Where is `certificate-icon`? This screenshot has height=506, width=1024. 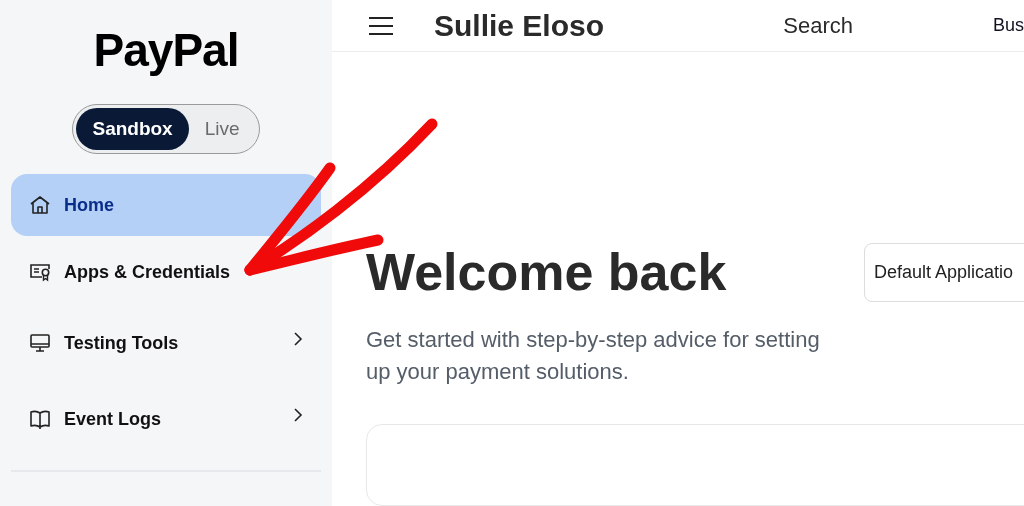
certificate-icon is located at coordinates (40, 272).